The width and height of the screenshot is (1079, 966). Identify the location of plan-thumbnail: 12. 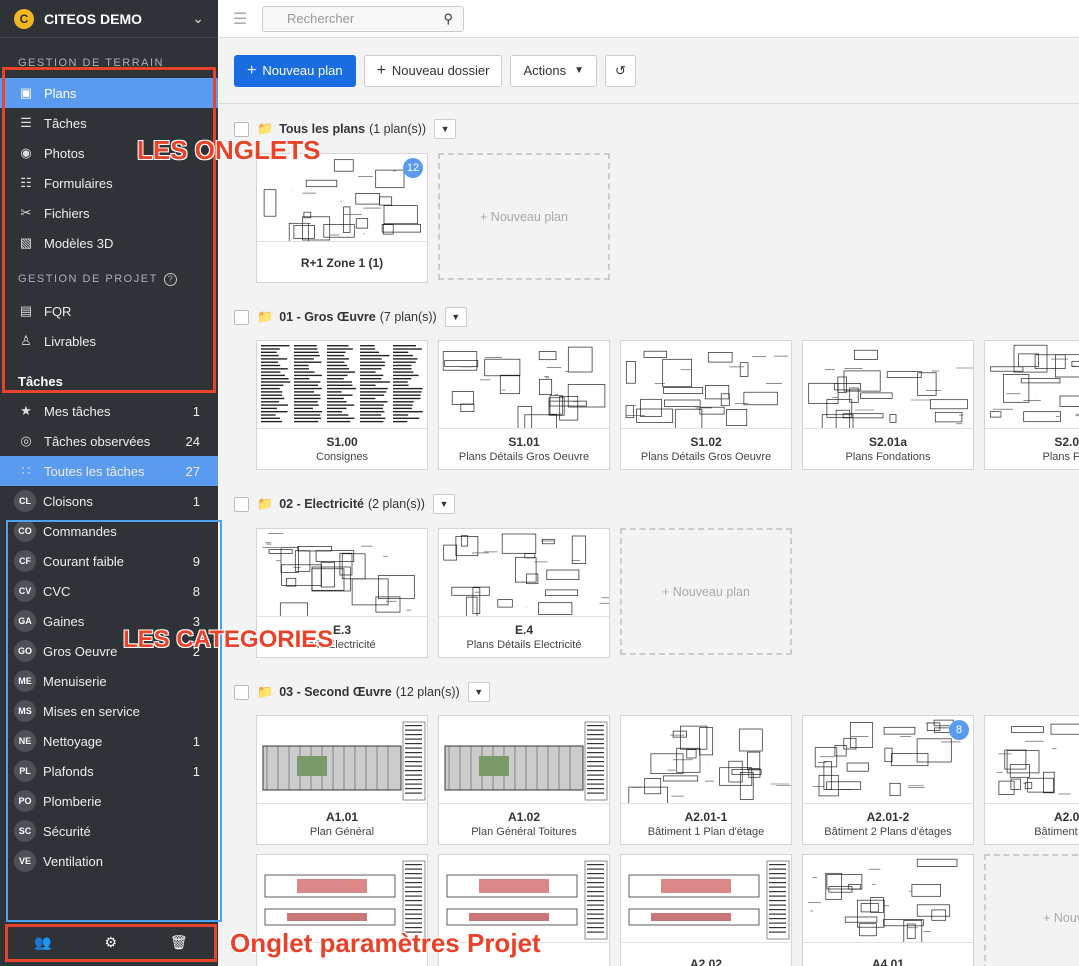
(342, 198).